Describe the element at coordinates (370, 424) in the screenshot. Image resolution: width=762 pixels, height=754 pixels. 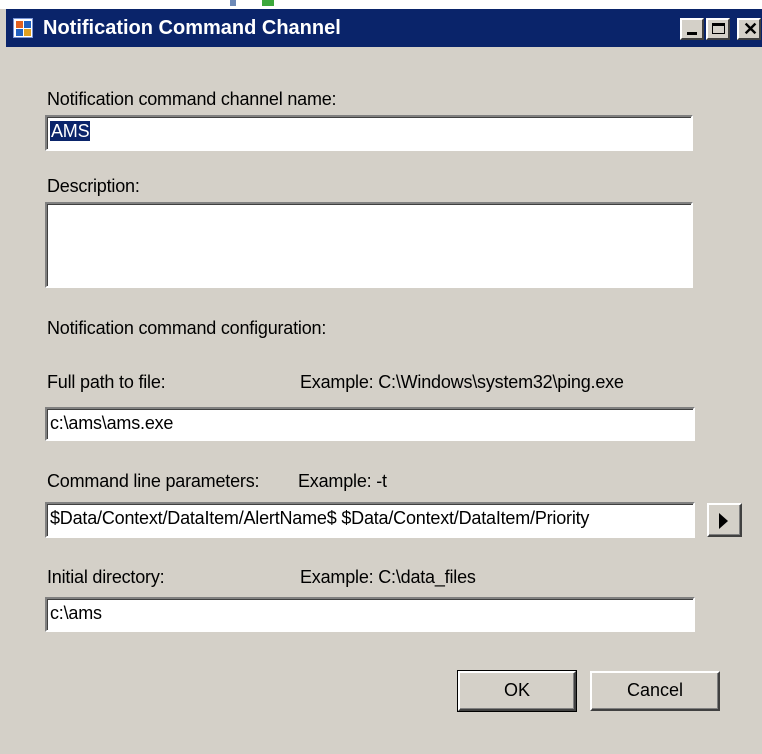
I see `path-input: c:\ams\ams.exe` at that location.